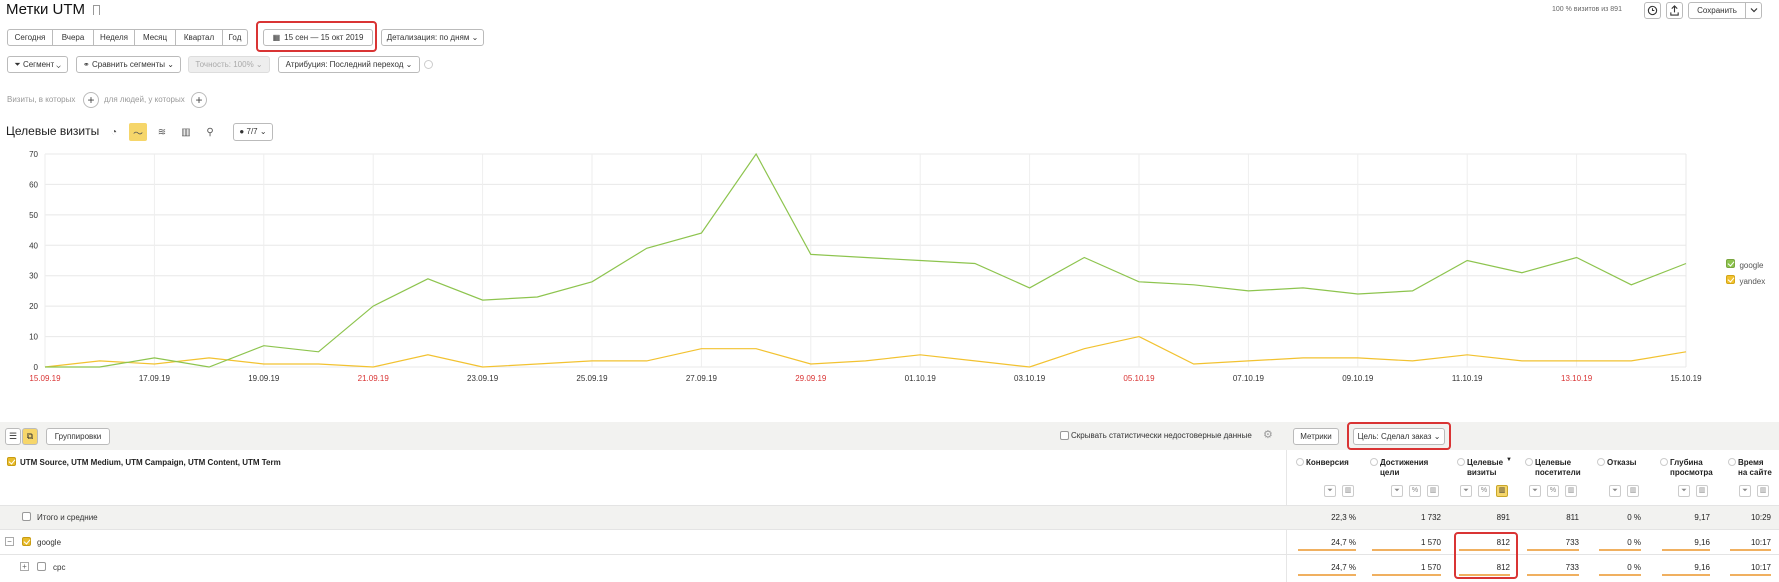 The width and height of the screenshot is (1779, 582). Describe the element at coordinates (33, 184) in the screenshot. I see `y-tick-label: 60` at that location.